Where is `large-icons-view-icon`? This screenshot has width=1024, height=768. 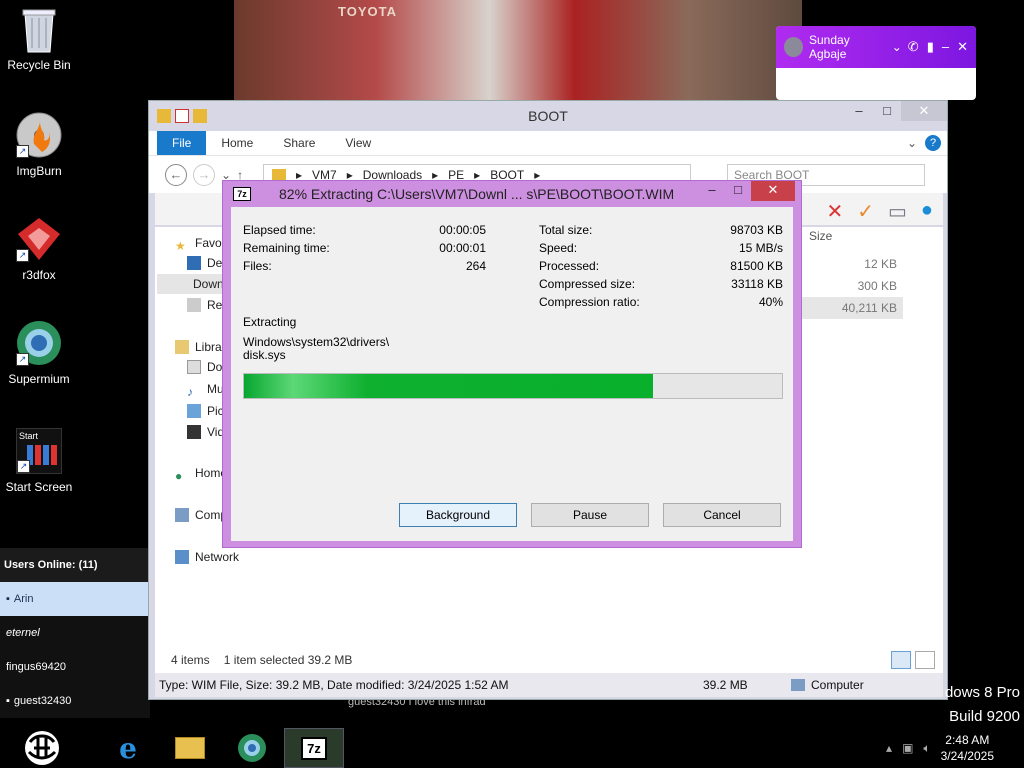 large-icons-view-icon is located at coordinates (925, 660).